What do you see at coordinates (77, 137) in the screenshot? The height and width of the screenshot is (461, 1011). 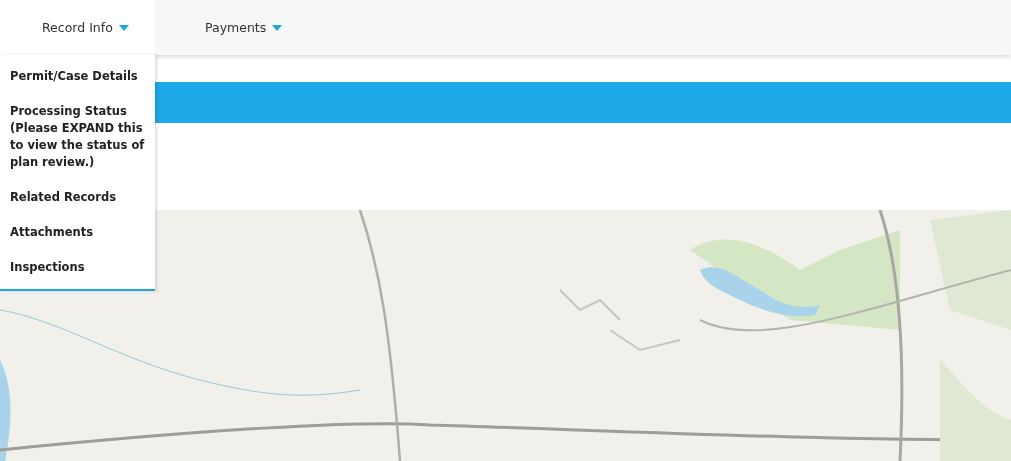 I see `menu-item: Processing Status (Please EXPAND this to view the status of plan review.)` at bounding box center [77, 137].